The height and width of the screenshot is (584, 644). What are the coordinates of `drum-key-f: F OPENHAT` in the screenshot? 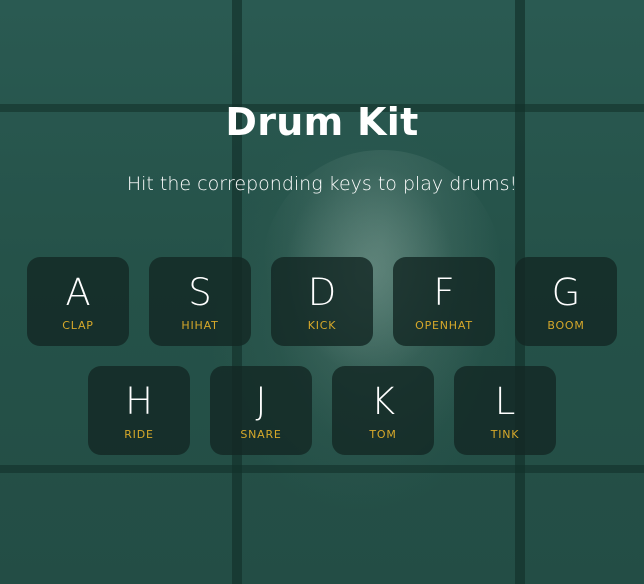 It's located at (444, 301).